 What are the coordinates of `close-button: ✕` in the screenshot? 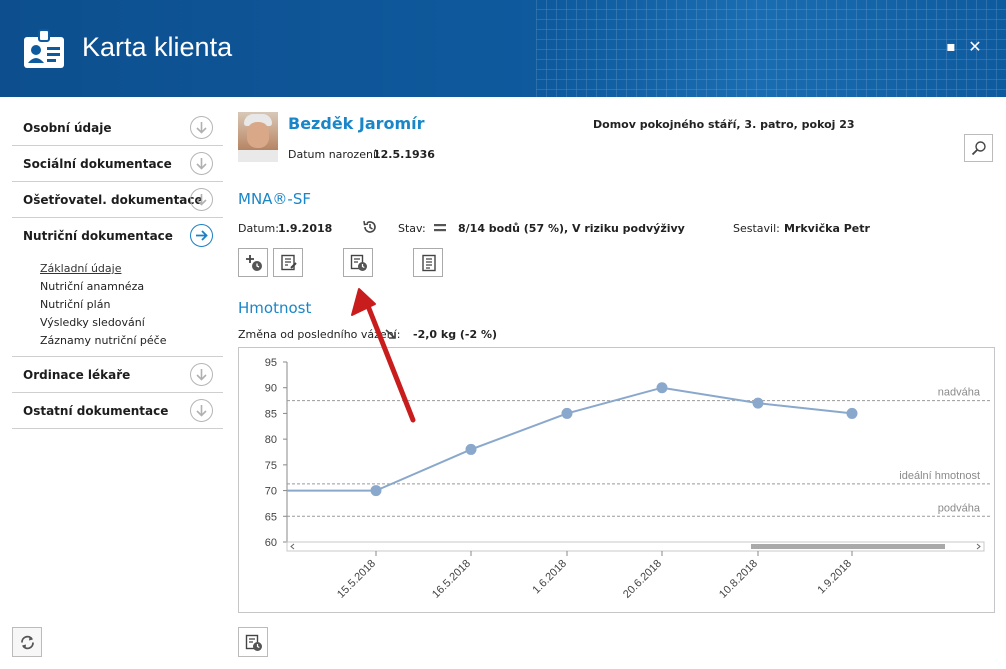 It's located at (975, 47).